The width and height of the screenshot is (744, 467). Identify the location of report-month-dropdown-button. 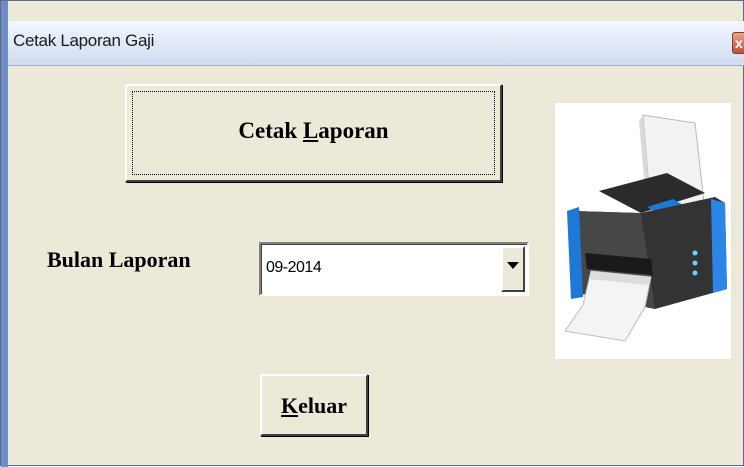
(513, 269).